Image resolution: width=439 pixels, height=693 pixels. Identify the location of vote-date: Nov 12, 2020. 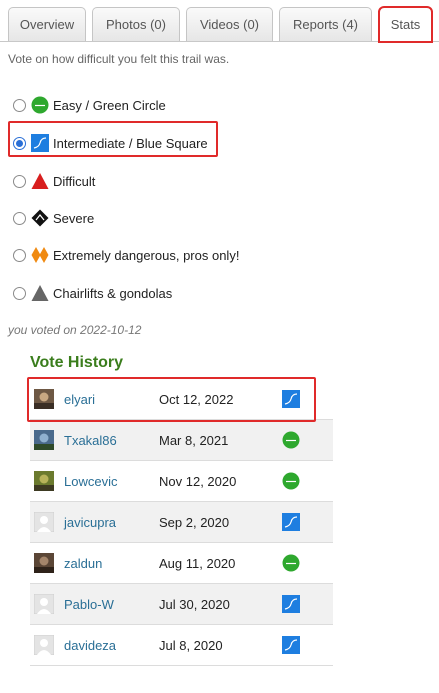
(198, 481).